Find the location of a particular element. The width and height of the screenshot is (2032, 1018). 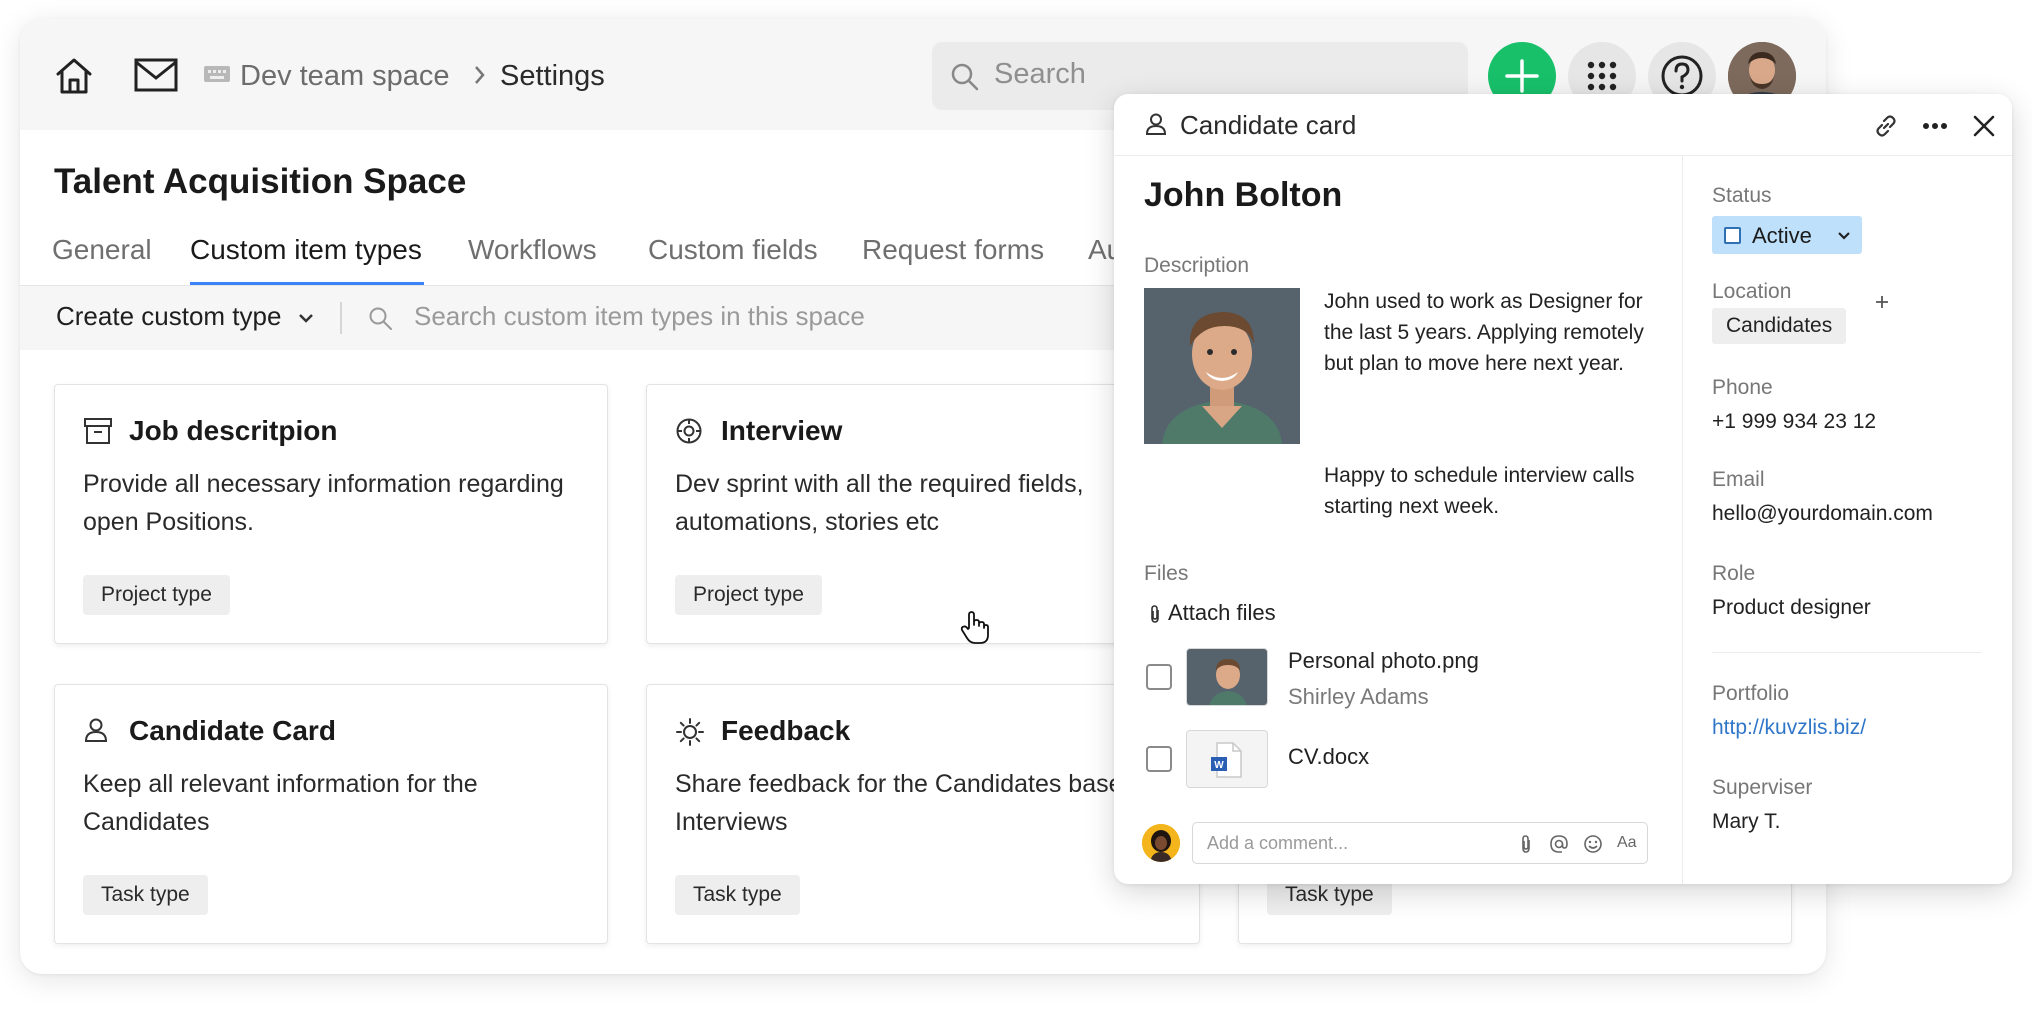

comment-input: Add a comment... Aa is located at coordinates (1420, 843).